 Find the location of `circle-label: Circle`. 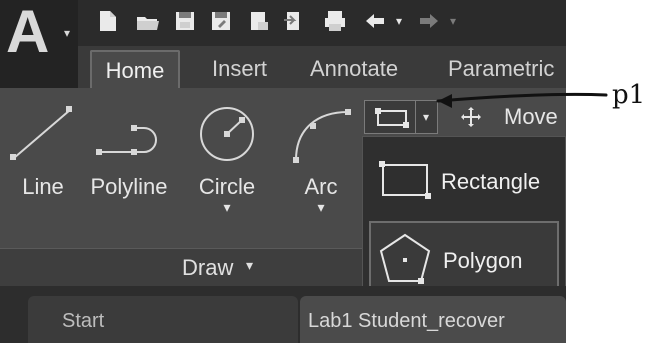

circle-label: Circle is located at coordinates (227, 186).